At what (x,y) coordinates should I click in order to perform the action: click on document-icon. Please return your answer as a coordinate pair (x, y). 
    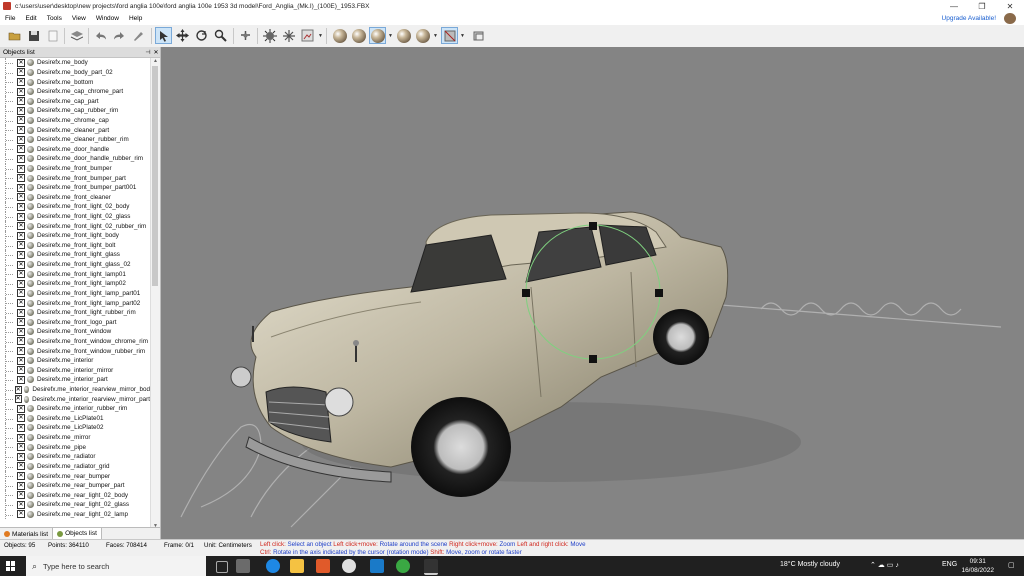
    Looking at the image, I should click on (52, 35).